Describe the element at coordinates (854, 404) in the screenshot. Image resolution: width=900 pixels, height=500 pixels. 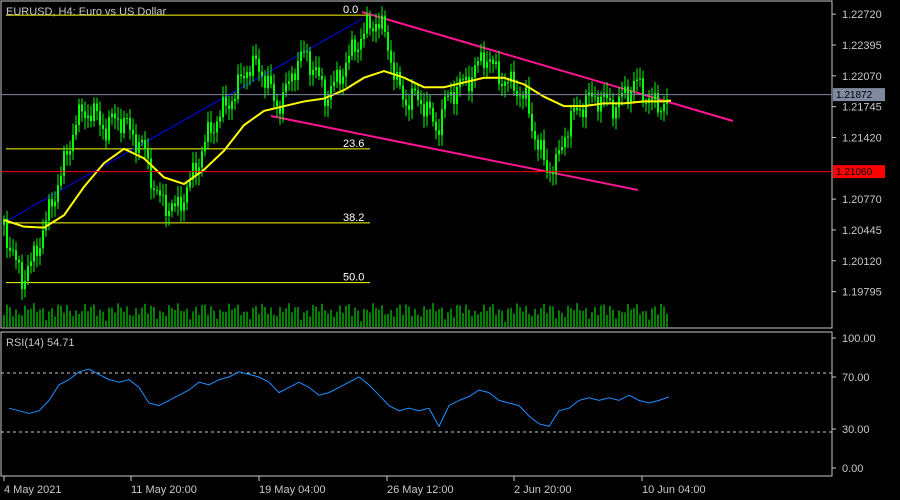
I see `rsi-axis: 100.00 70.00 30.00 0.00` at that location.